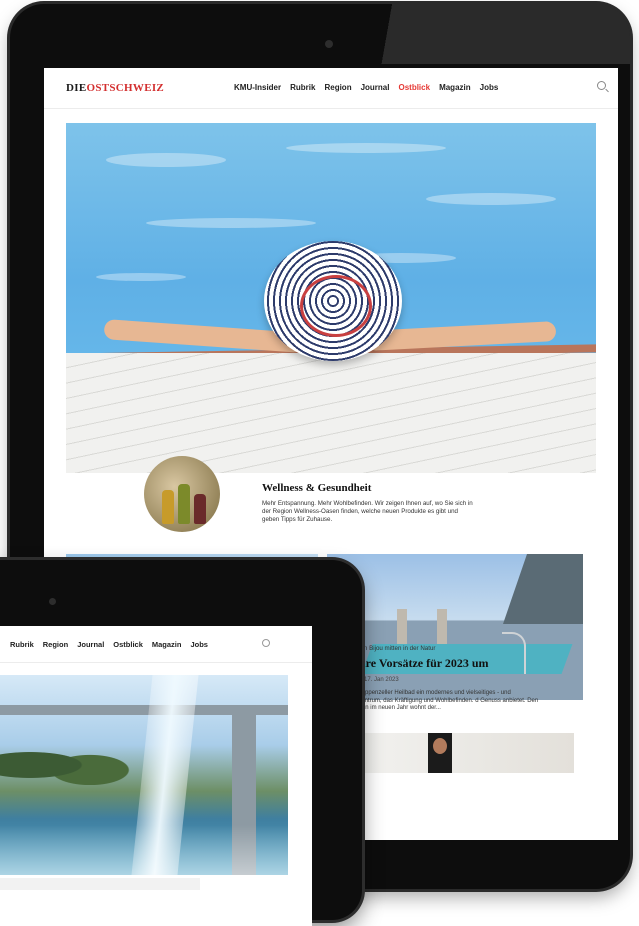 This screenshot has width=639, height=926. What do you see at coordinates (331, 413) in the screenshot?
I see `wooden-deck` at bounding box center [331, 413].